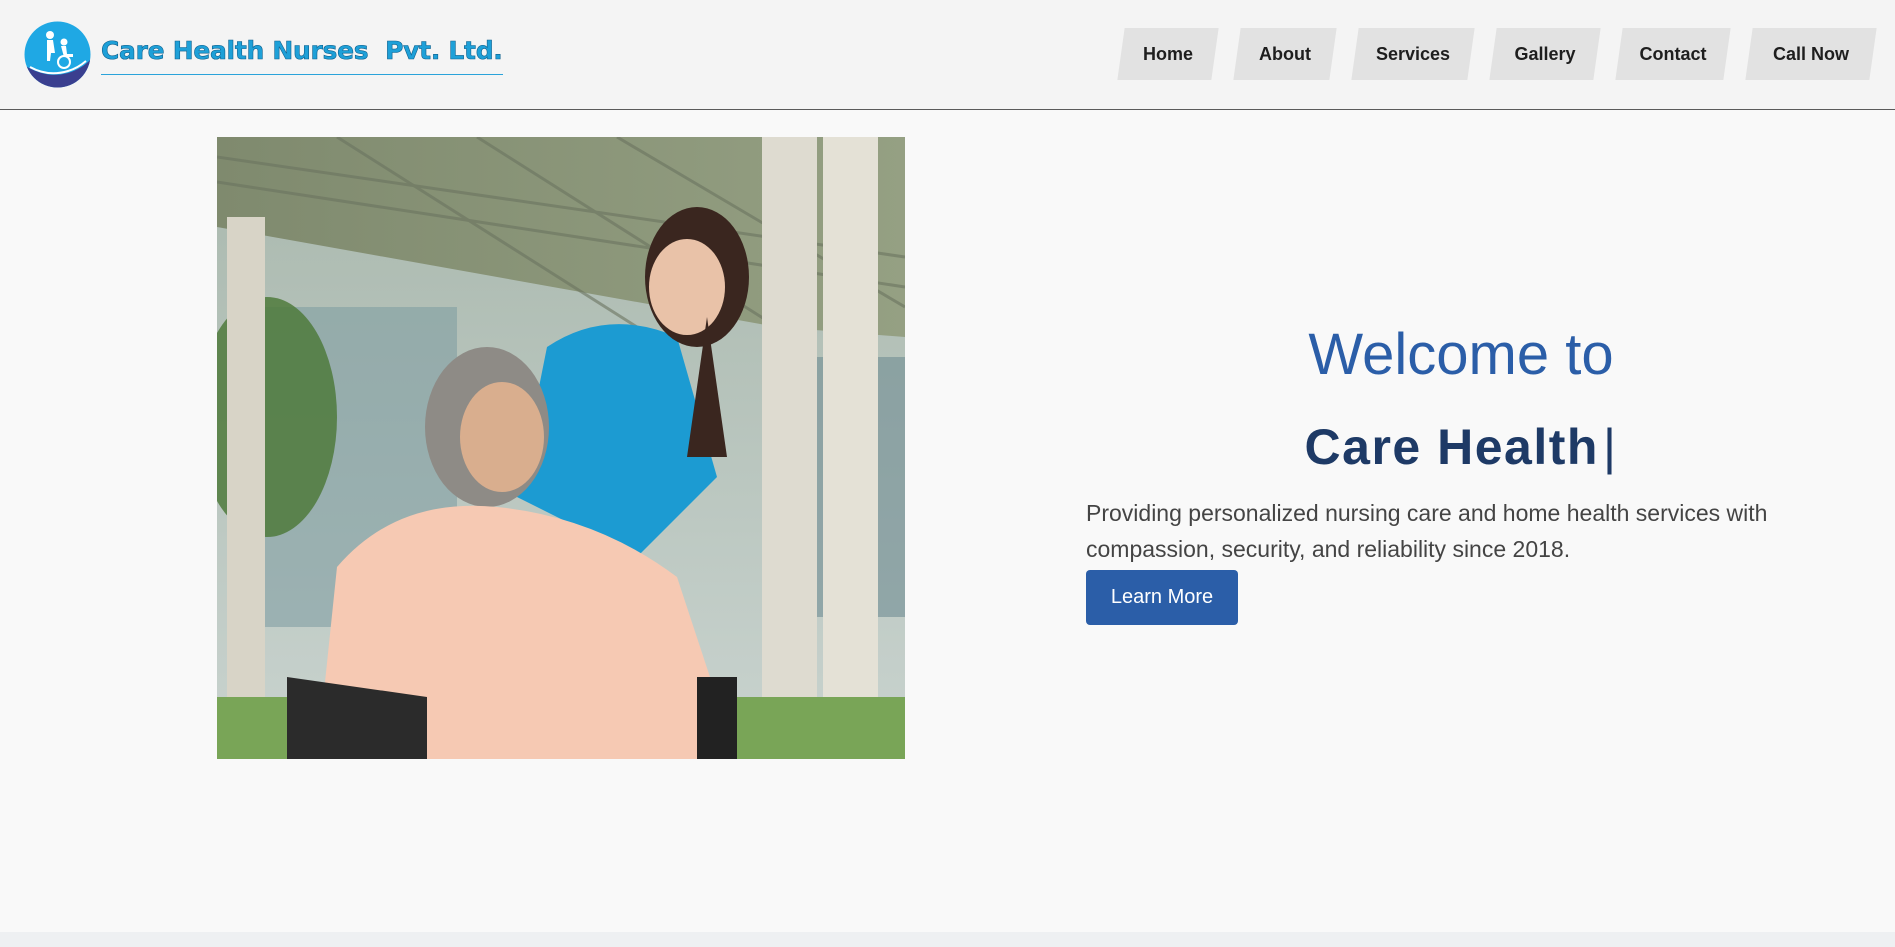 The width and height of the screenshot is (1895, 947). I want to click on footer-strip, so click(947, 939).